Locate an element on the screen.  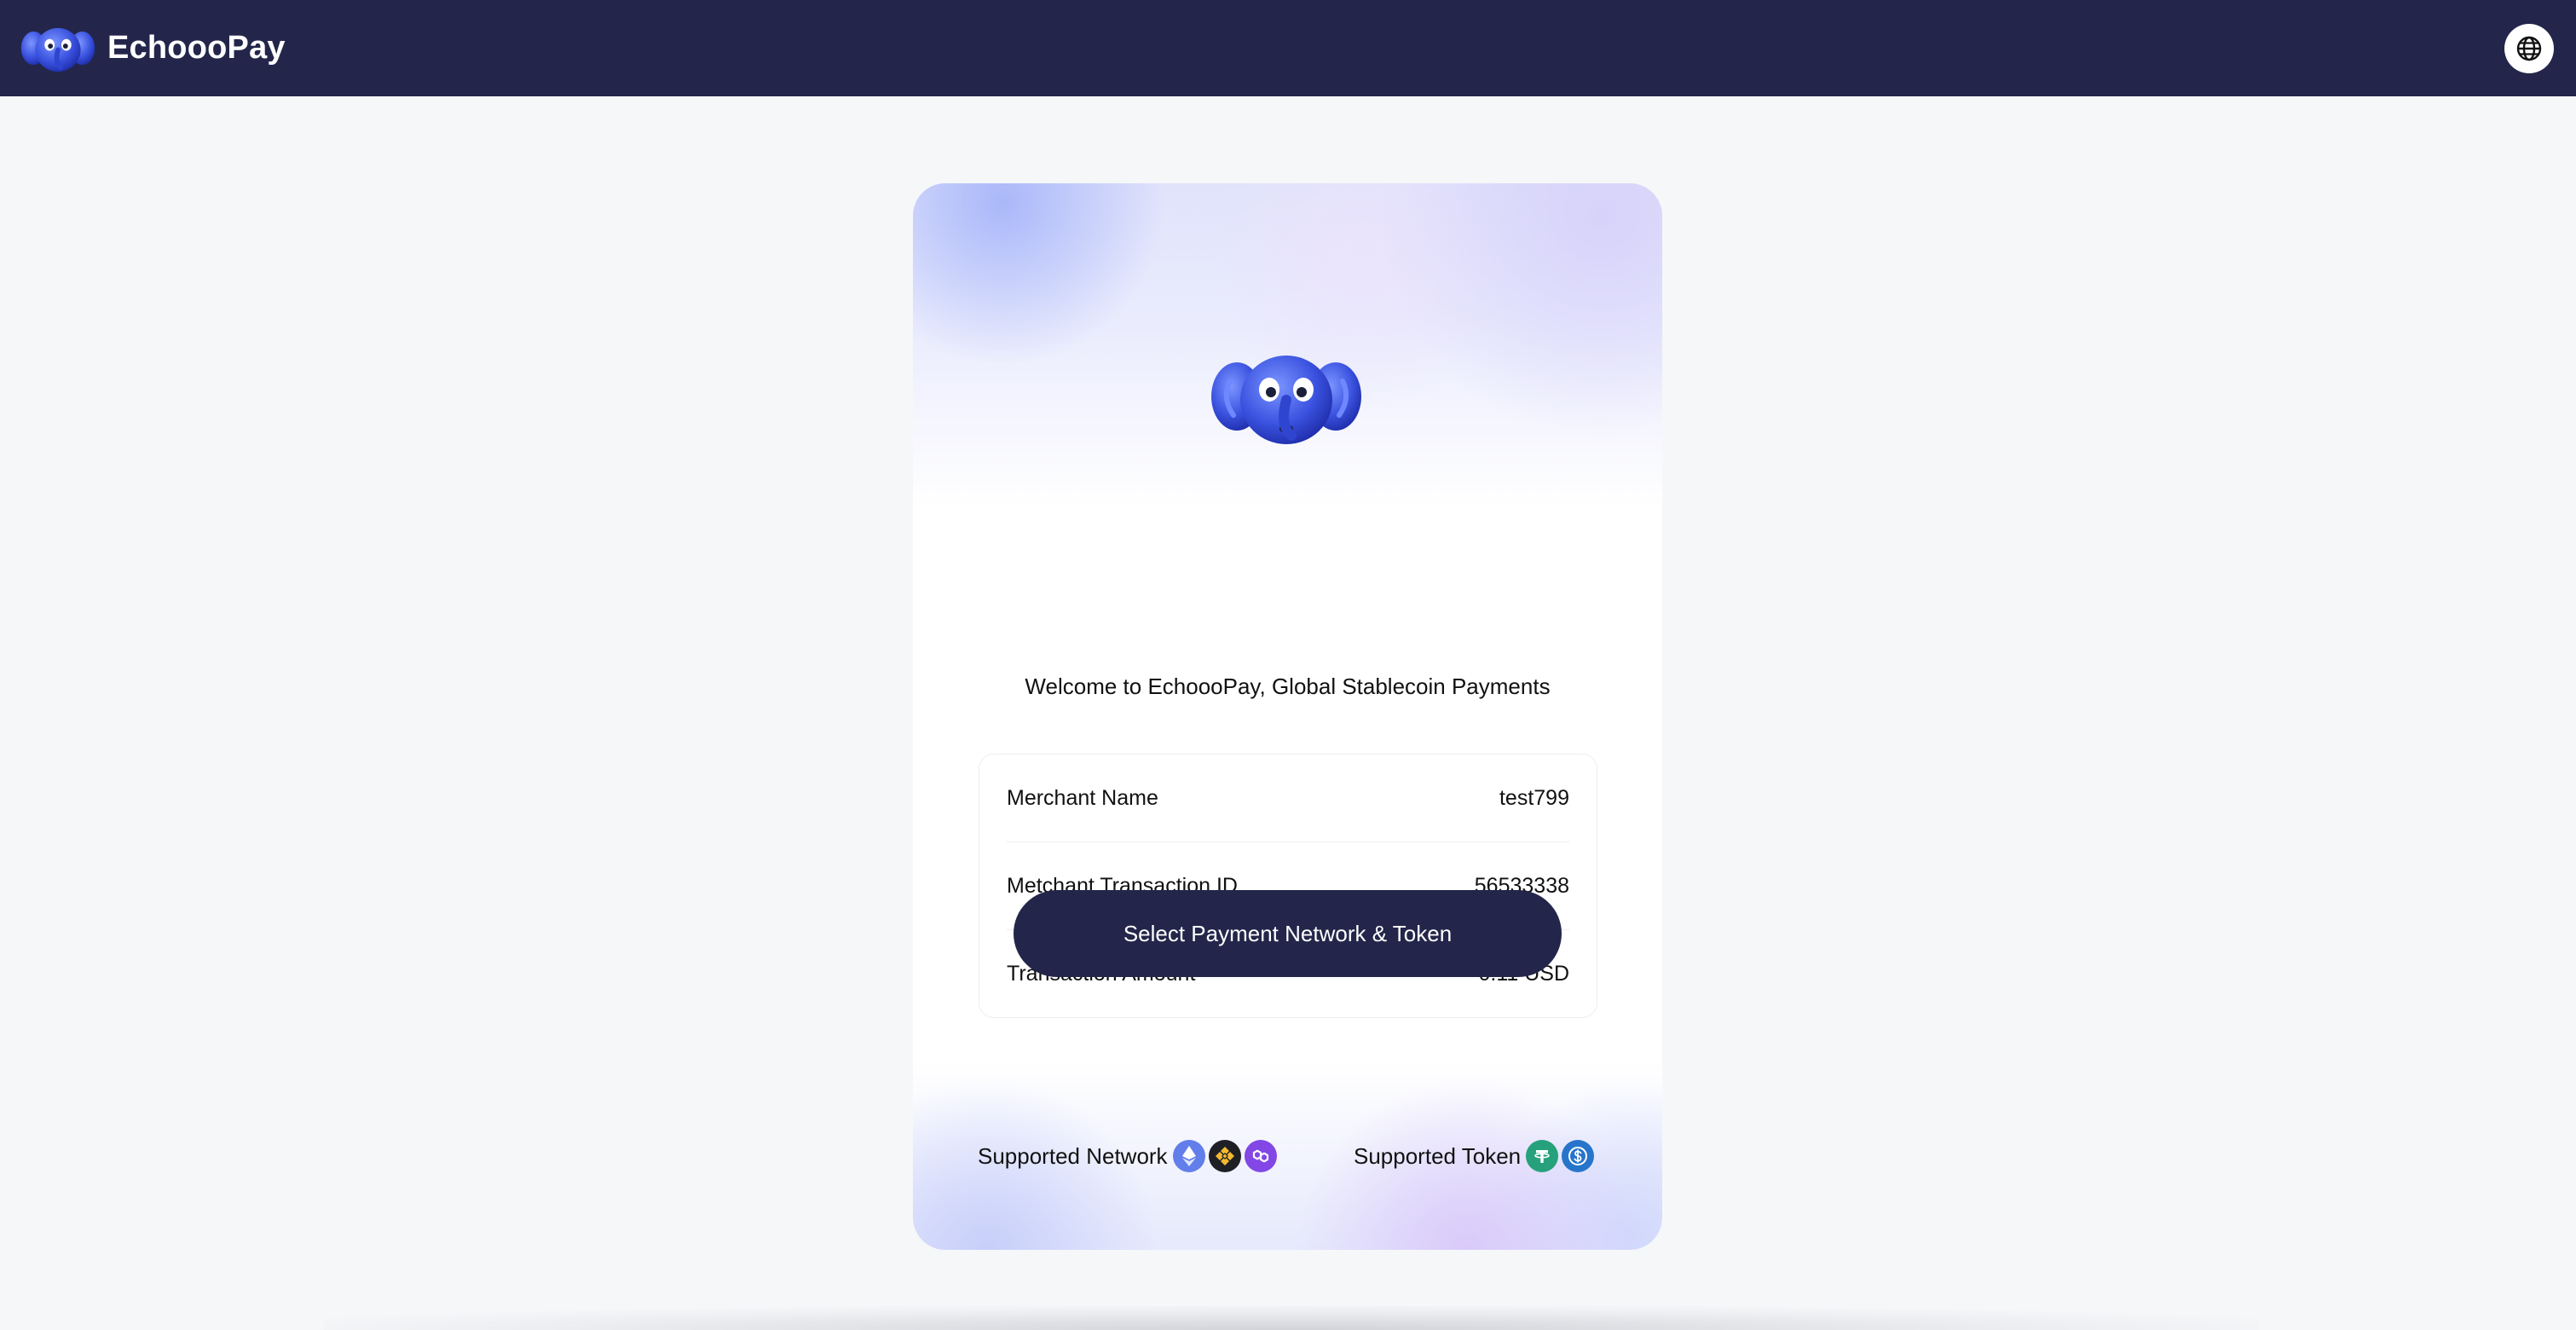
supported-network-label: Supported Network is located at coordinates (1073, 1155).